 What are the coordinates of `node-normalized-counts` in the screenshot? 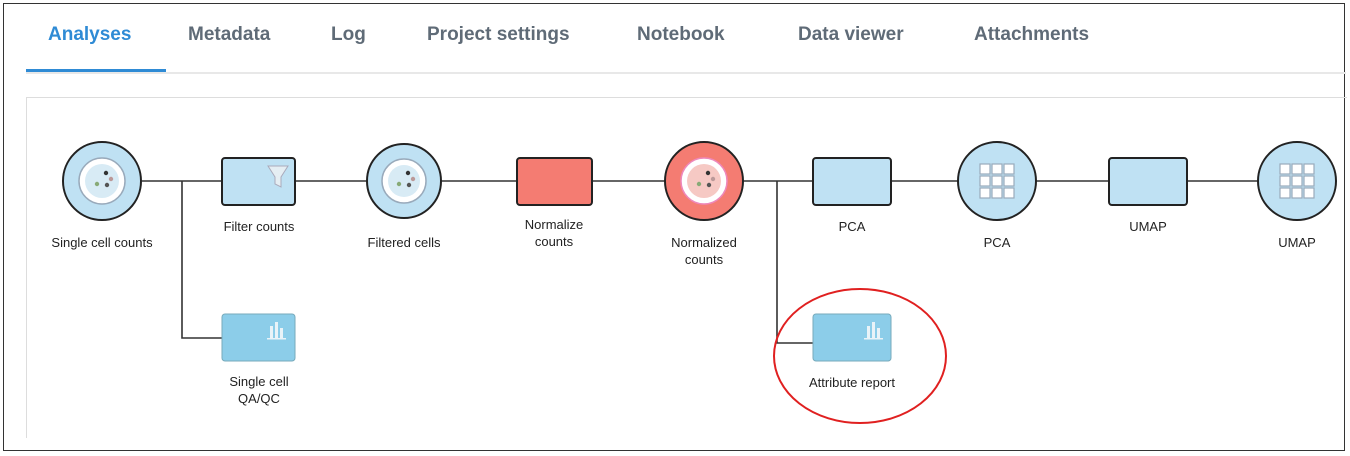 It's located at (704, 181).